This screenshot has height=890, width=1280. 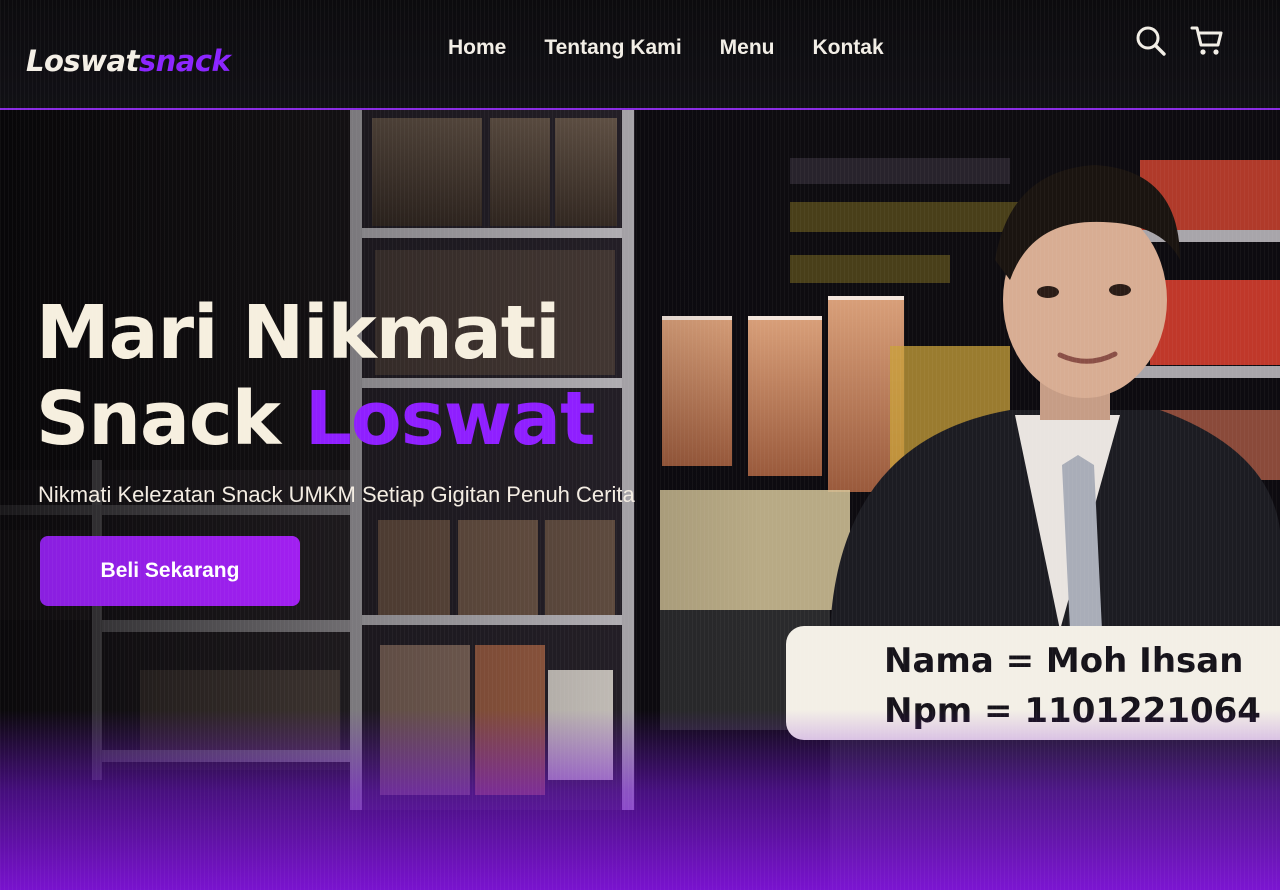 I want to click on nav-link-tentang-kami: Tentang Kami, so click(x=612, y=48).